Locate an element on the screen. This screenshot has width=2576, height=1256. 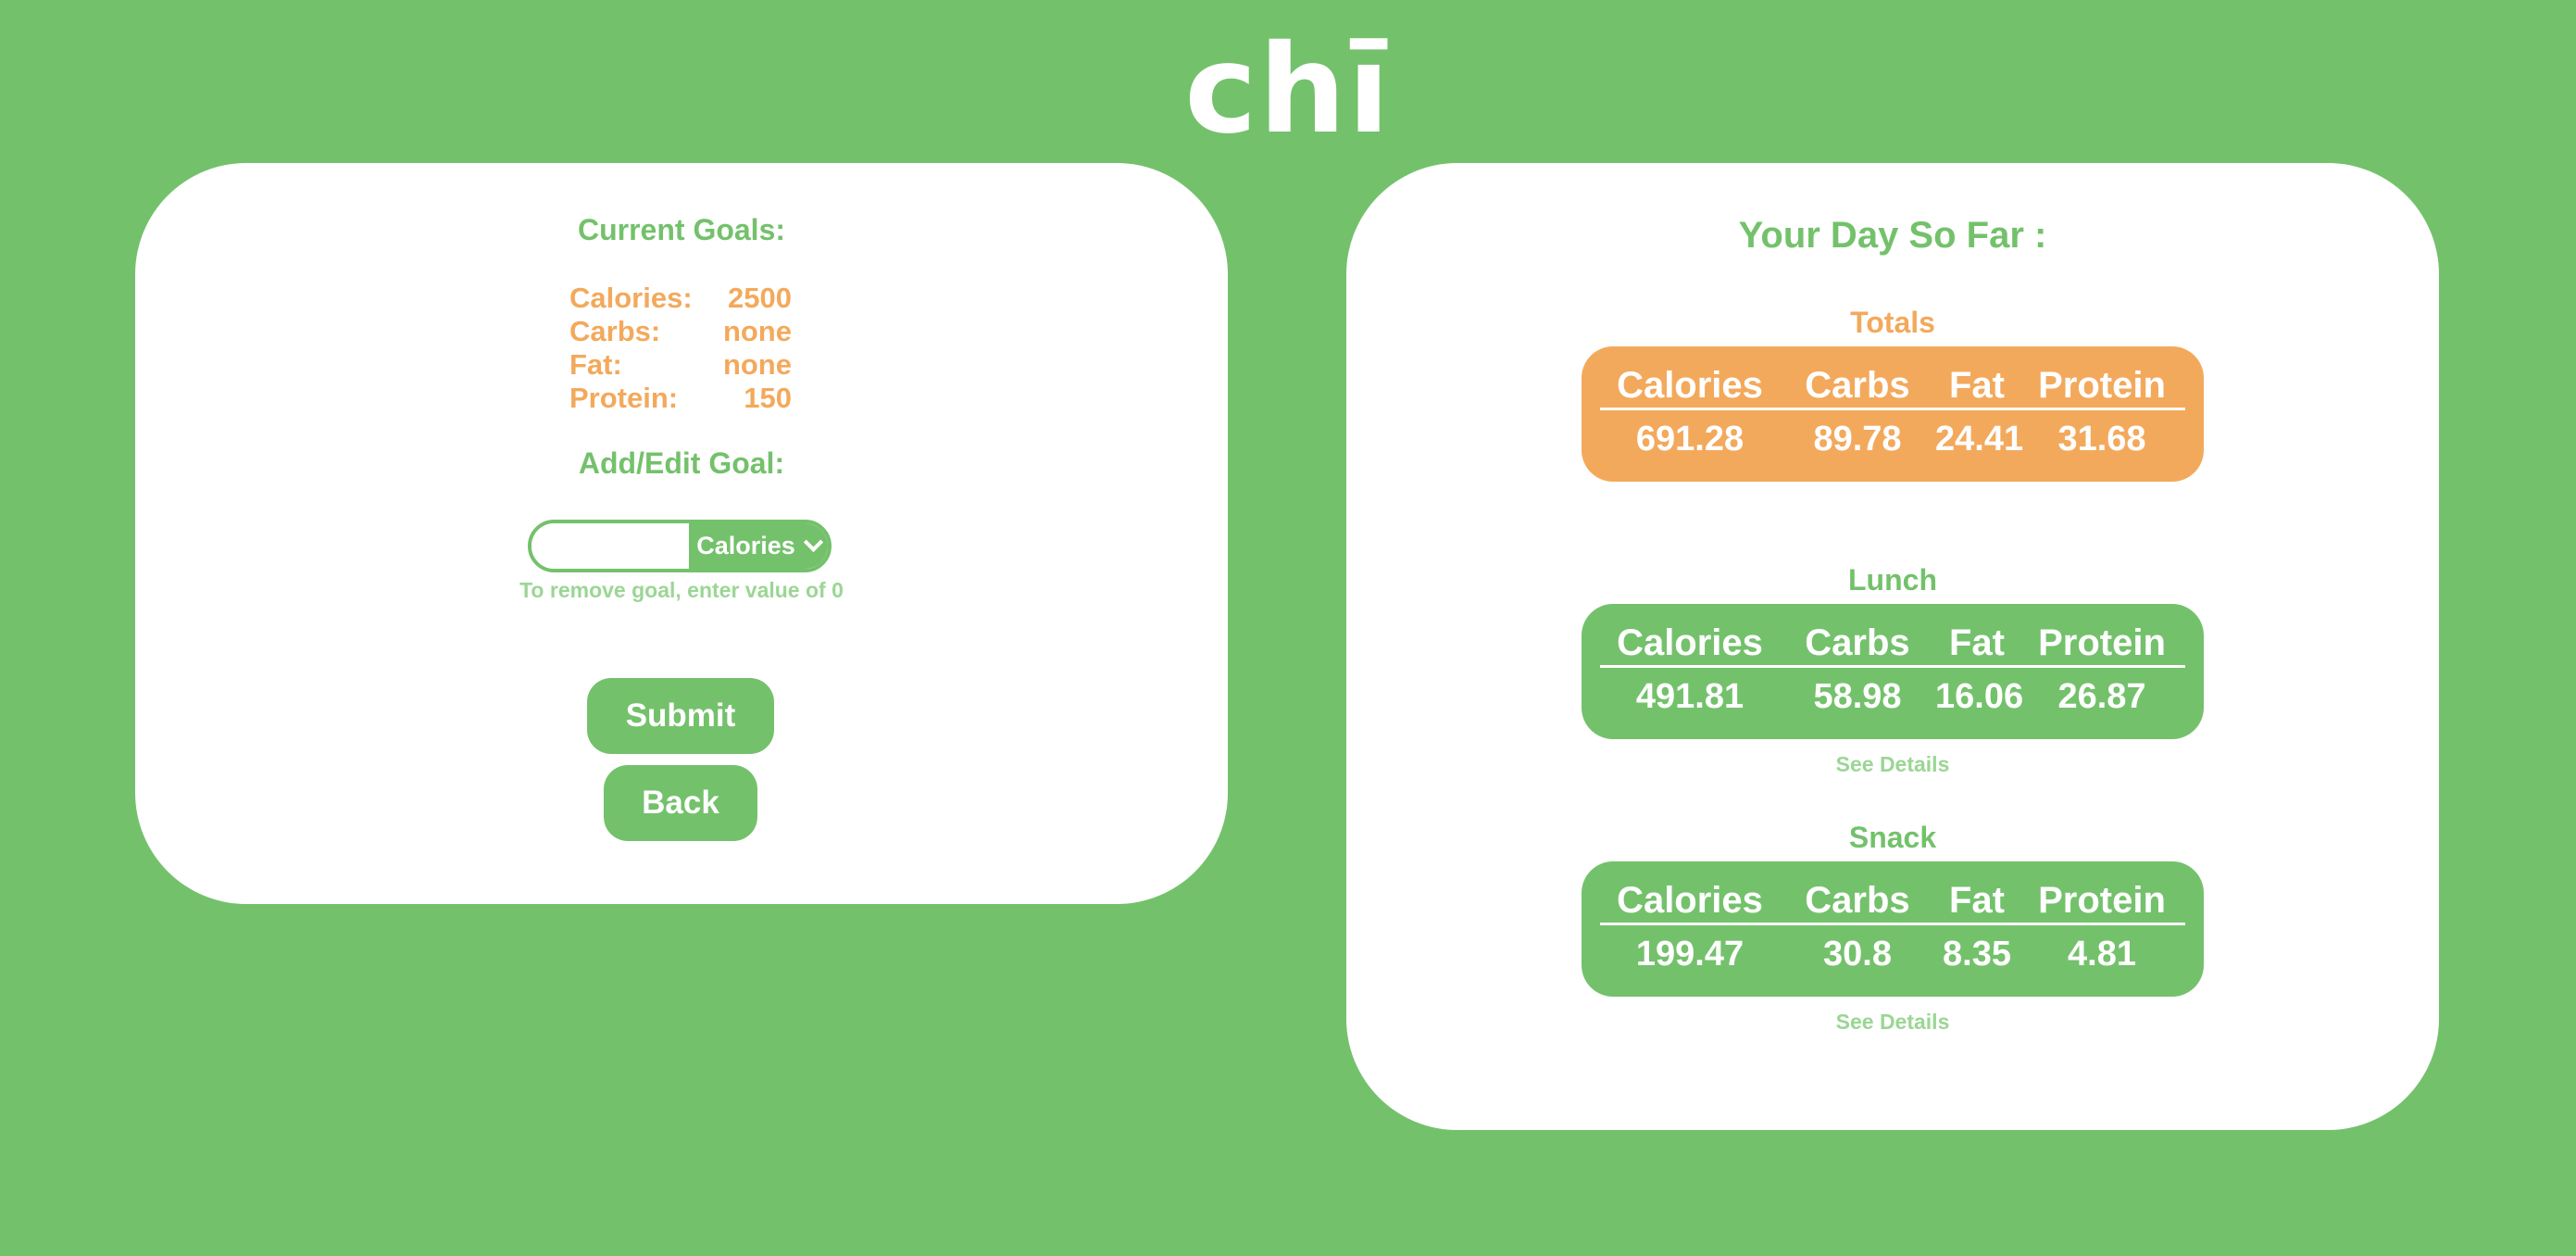
value-fat: 16.06 is located at coordinates (1980, 696).